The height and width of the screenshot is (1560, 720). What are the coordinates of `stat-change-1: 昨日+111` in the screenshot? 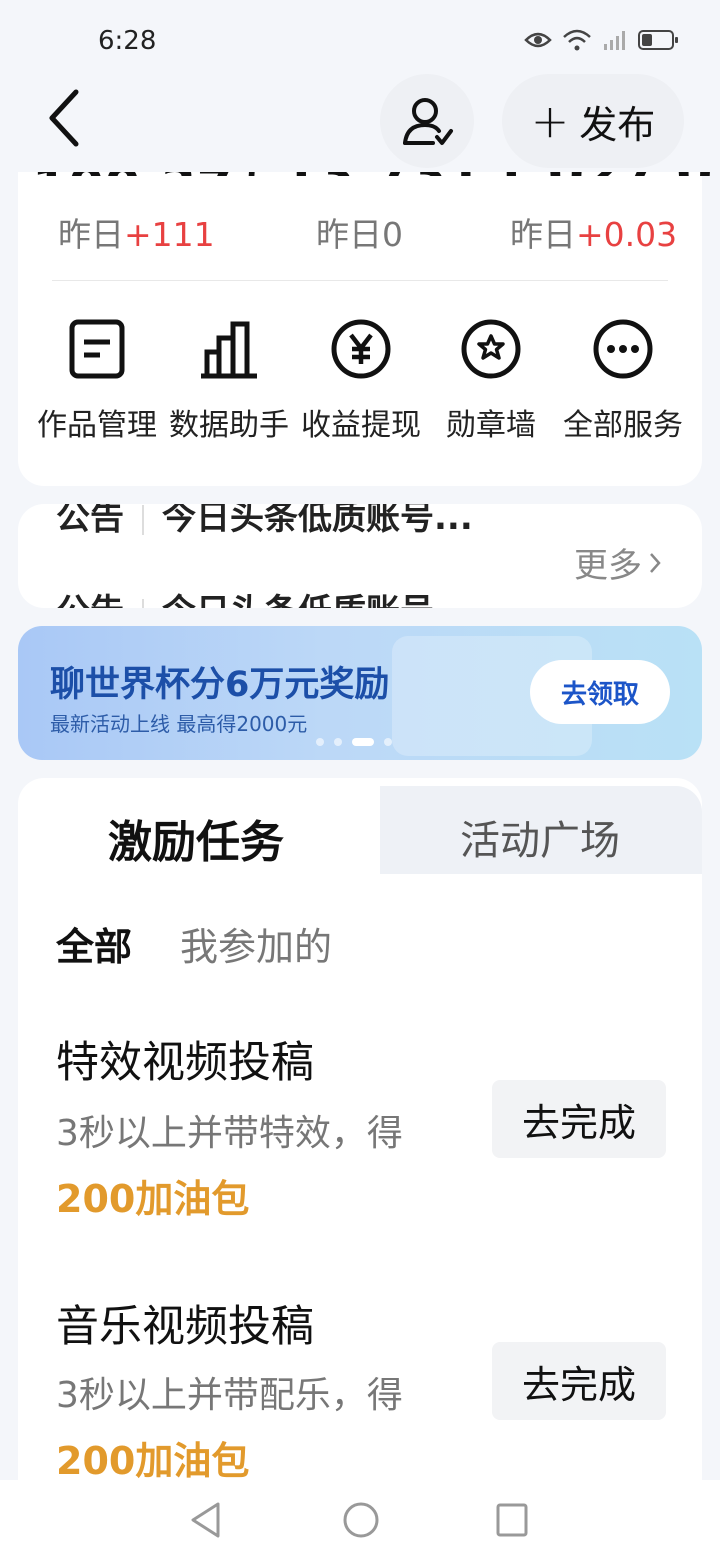 It's located at (136, 232).